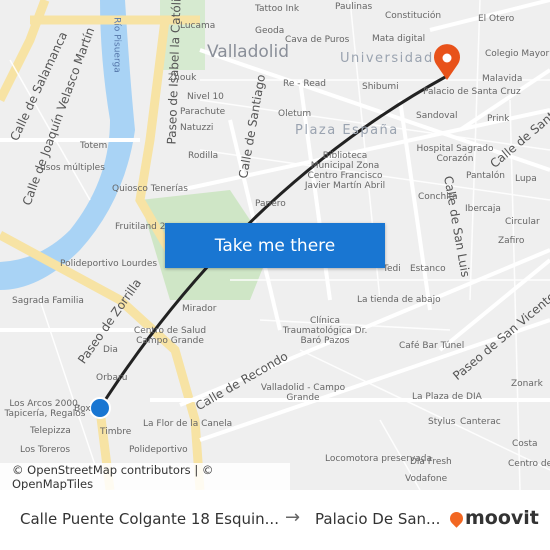 This screenshot has width=550, height=550. I want to click on place-label: El Otero, so click(496, 19).